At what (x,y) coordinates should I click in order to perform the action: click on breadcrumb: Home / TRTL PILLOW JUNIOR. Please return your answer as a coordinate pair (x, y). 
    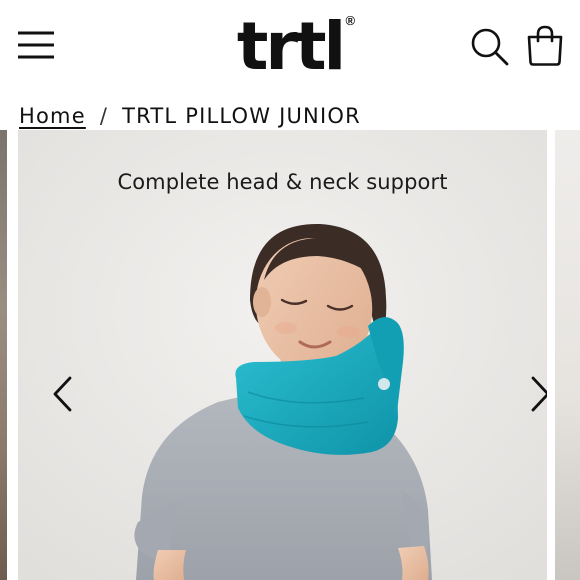
    Looking at the image, I should click on (190, 116).